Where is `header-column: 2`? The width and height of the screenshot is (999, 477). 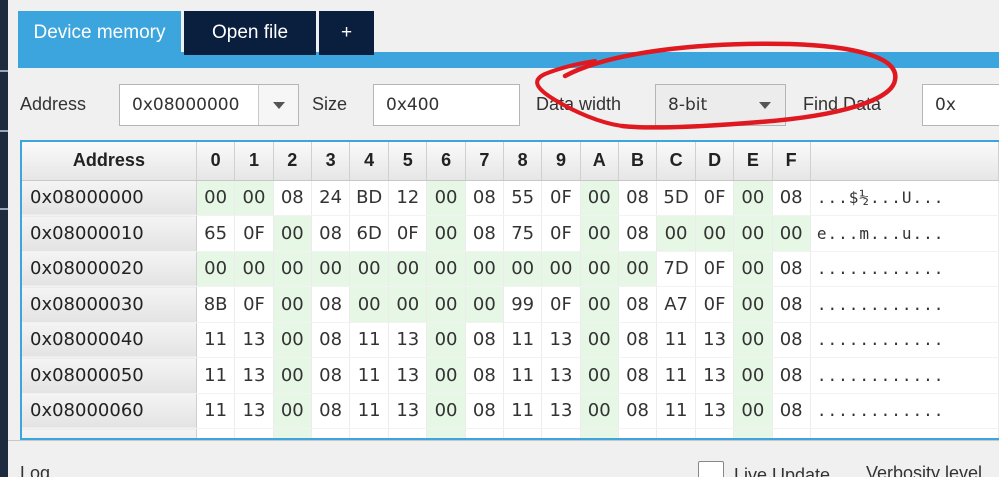 header-column: 2 is located at coordinates (292, 161).